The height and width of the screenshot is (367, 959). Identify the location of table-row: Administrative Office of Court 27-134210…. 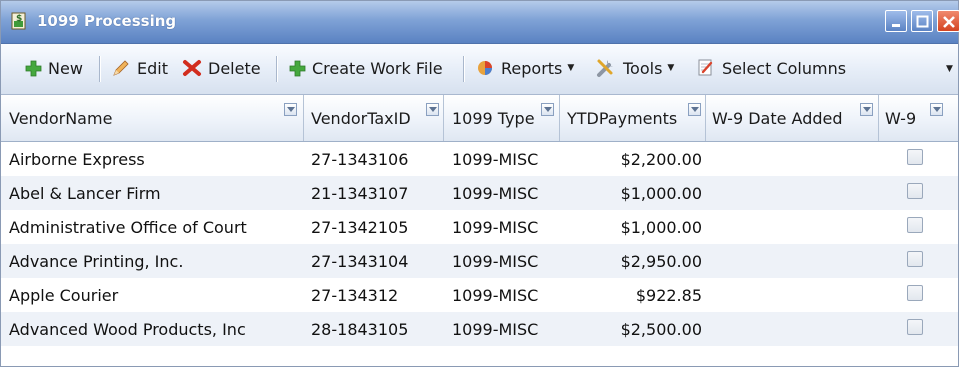
(479, 227).